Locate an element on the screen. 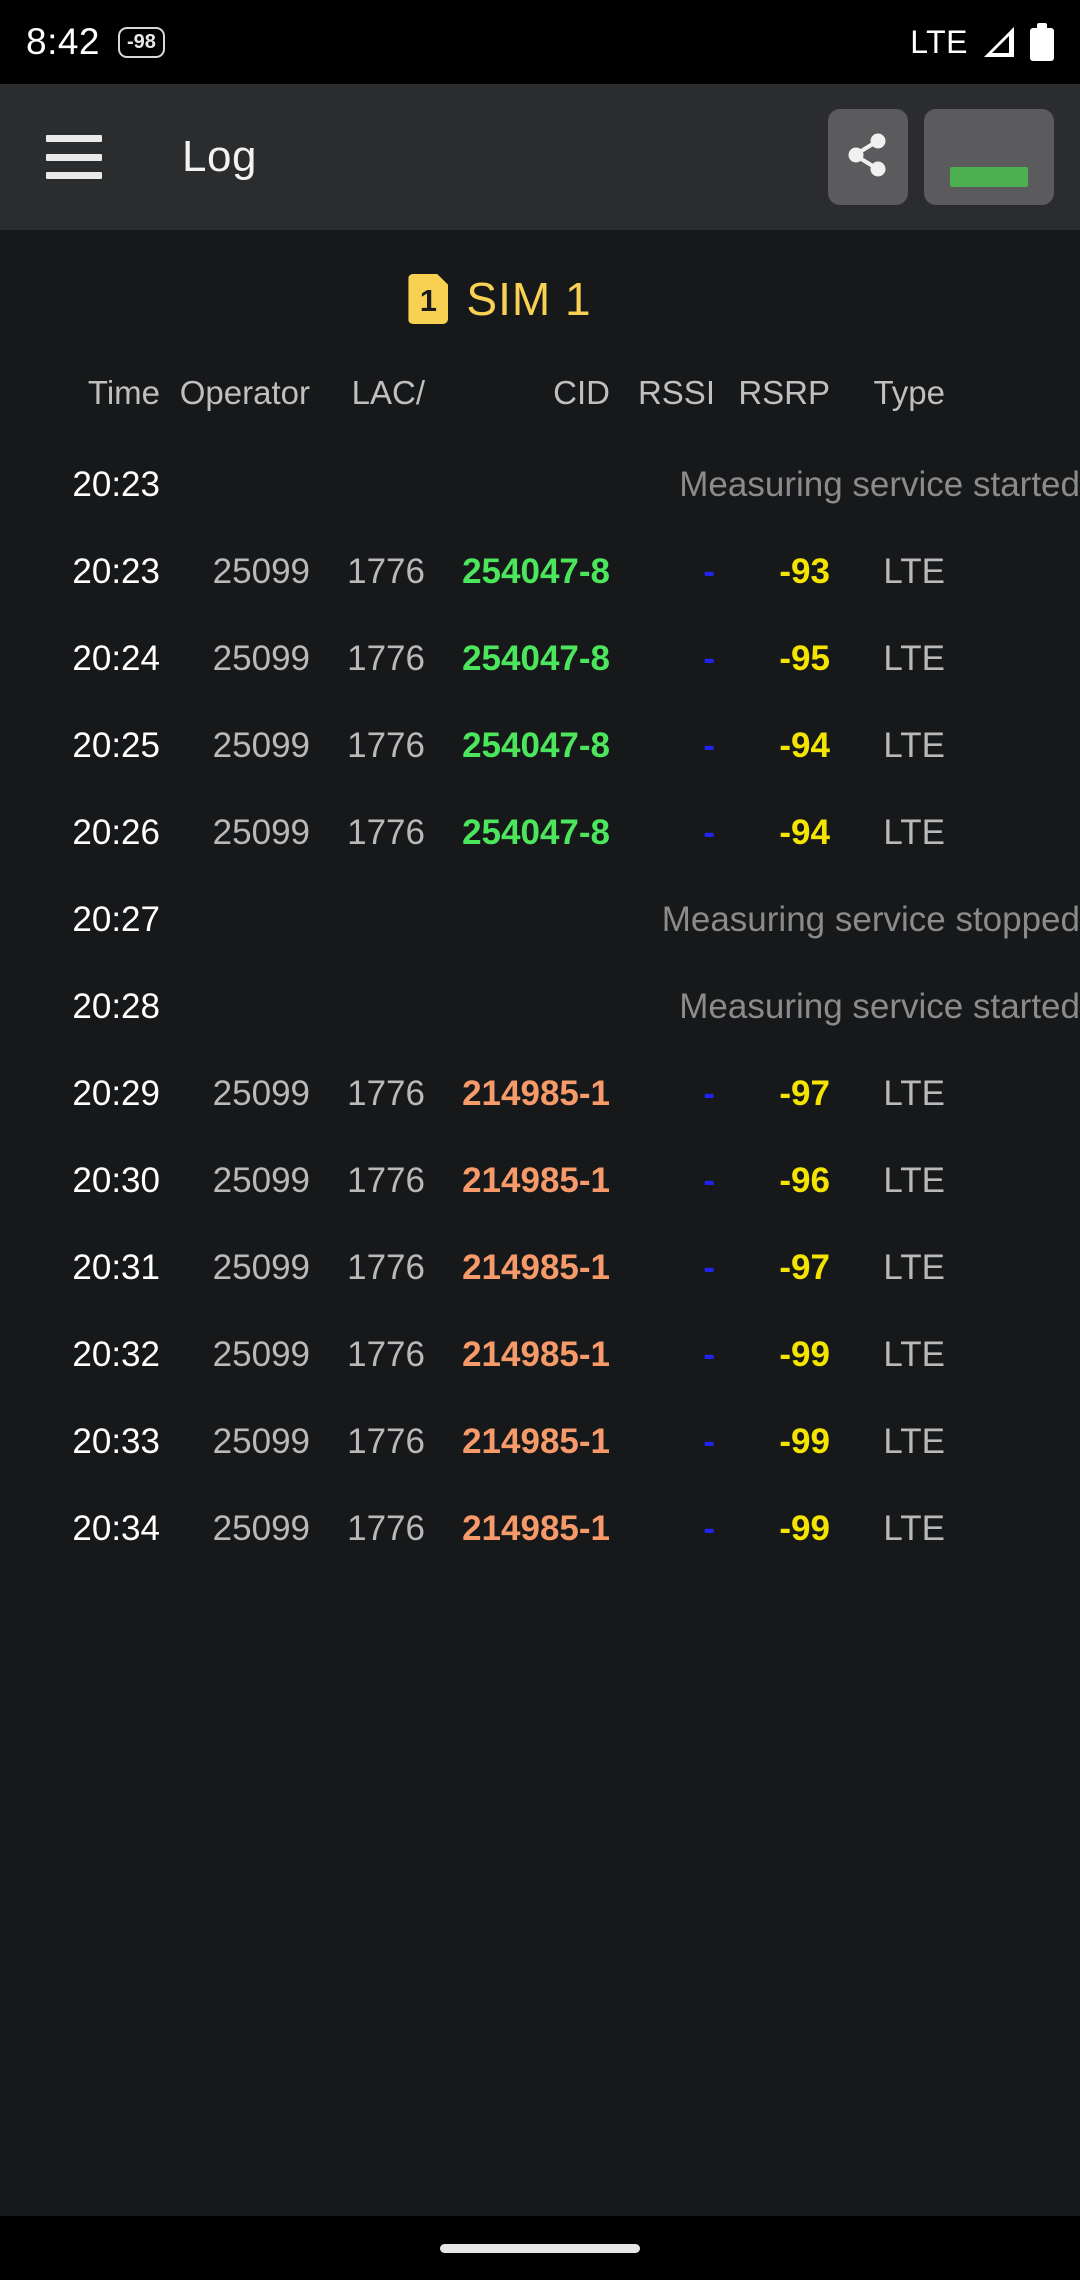  column-header-operator: Operator is located at coordinates (235, 397).